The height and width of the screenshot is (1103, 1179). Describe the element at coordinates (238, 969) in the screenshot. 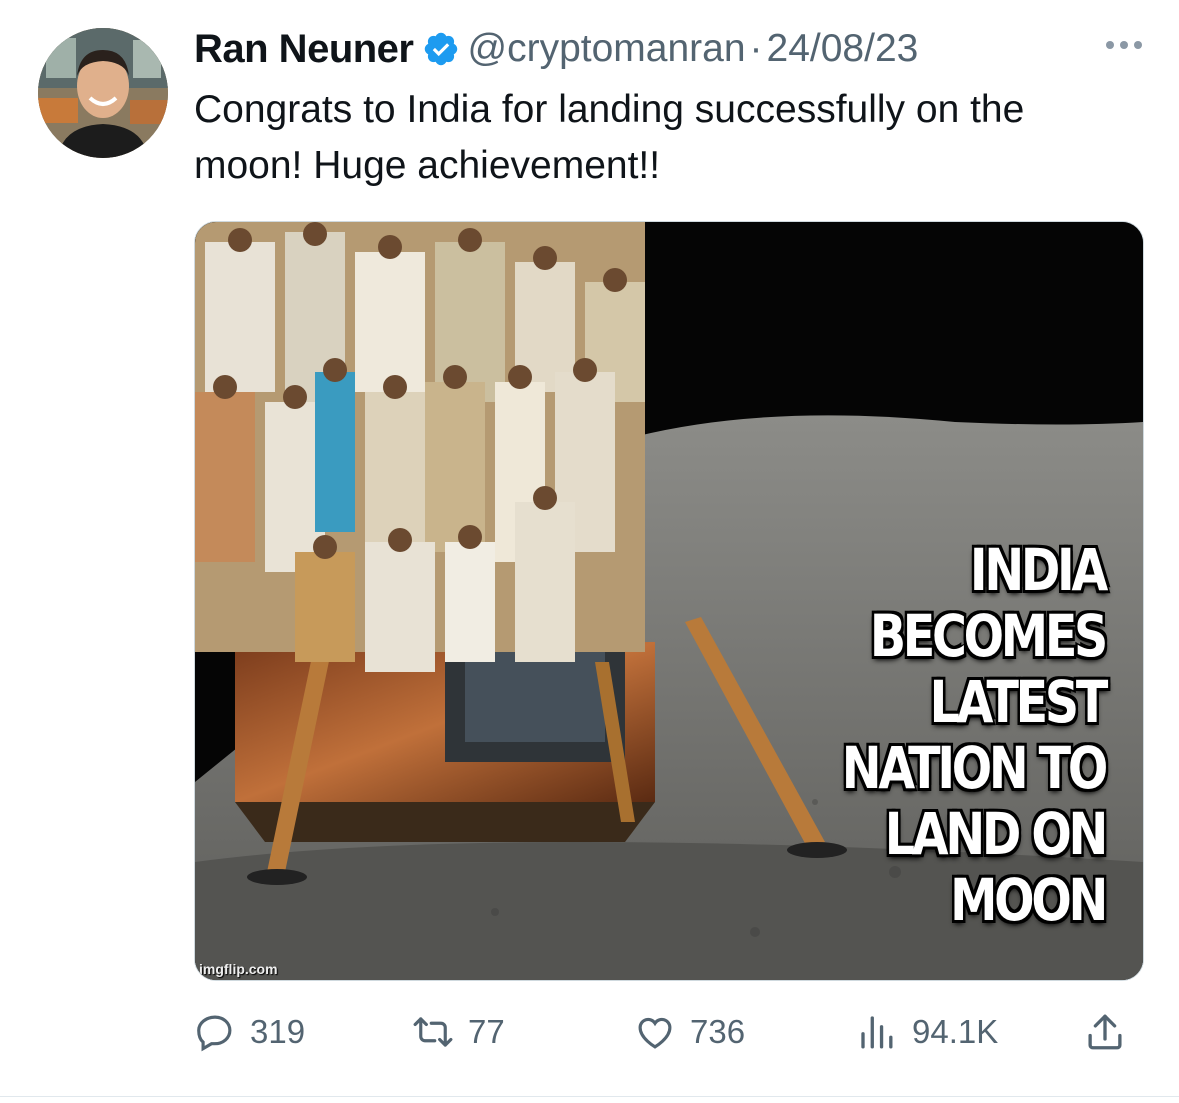

I see `image-watermark: imgflip.com` at that location.